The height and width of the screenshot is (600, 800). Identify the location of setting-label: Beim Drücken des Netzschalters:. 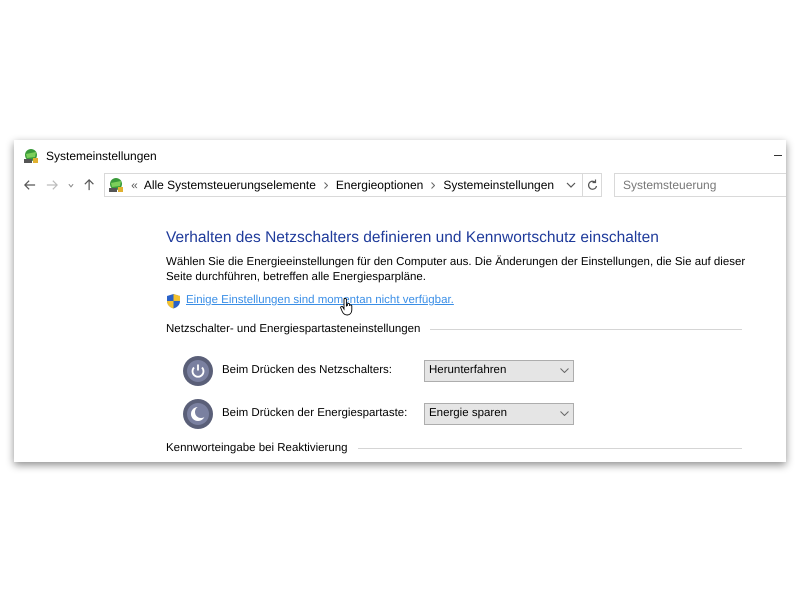
(308, 370).